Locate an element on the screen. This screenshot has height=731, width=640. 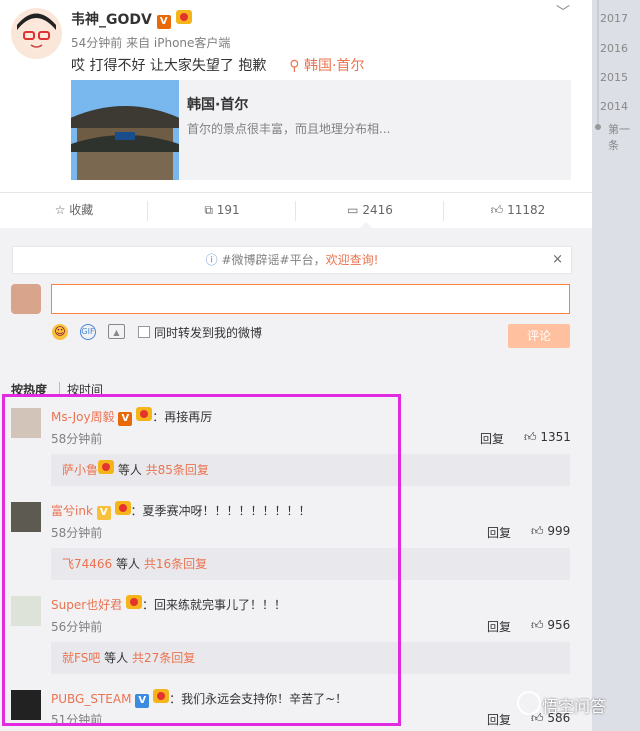
author-name-row: 韦神_GODV V is located at coordinates (131, 19).